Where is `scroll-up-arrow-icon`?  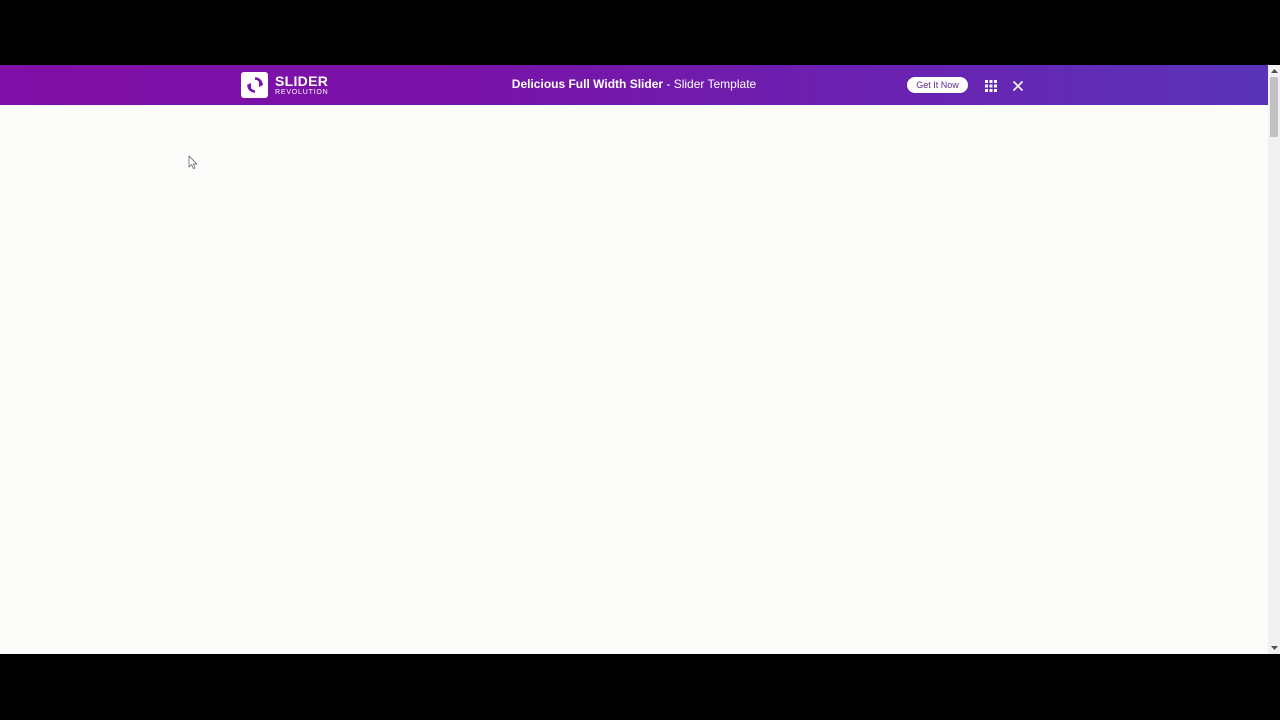
scroll-up-arrow-icon is located at coordinates (1274, 71).